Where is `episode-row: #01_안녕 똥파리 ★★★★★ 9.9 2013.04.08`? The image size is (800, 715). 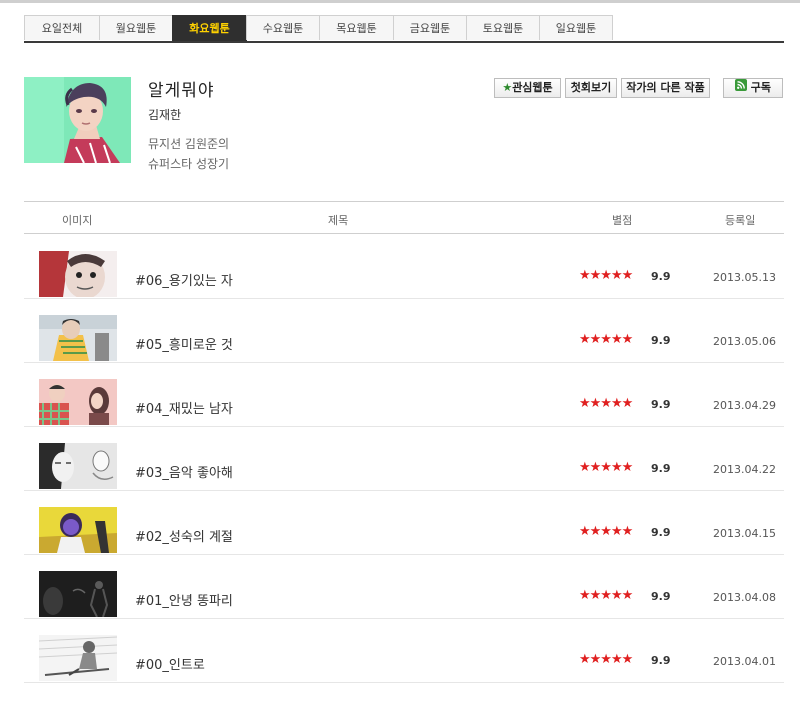
episode-row: #01_안녕 똥파리 ★★★★★ 9.9 2013.04.08 is located at coordinates (404, 587).